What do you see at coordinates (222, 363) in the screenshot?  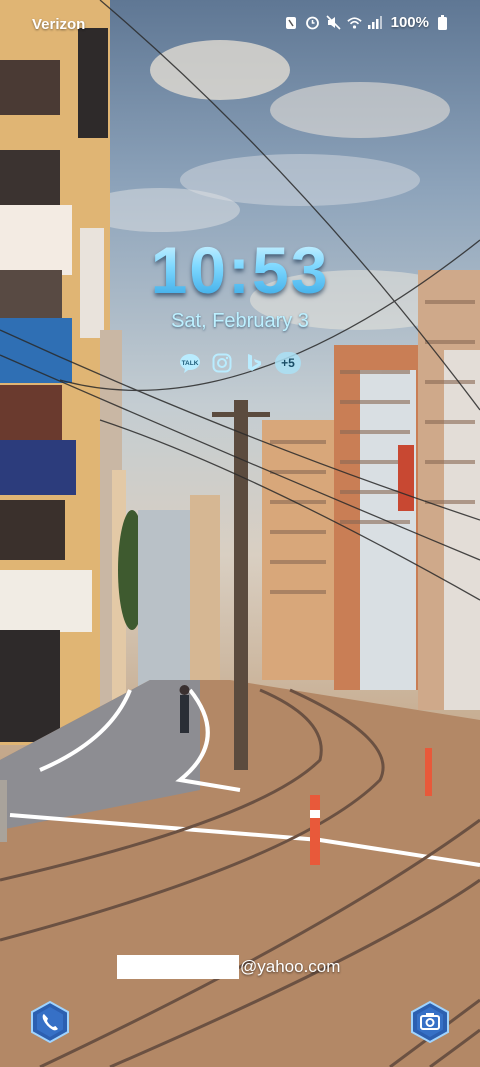 I see `instagram-icon` at bounding box center [222, 363].